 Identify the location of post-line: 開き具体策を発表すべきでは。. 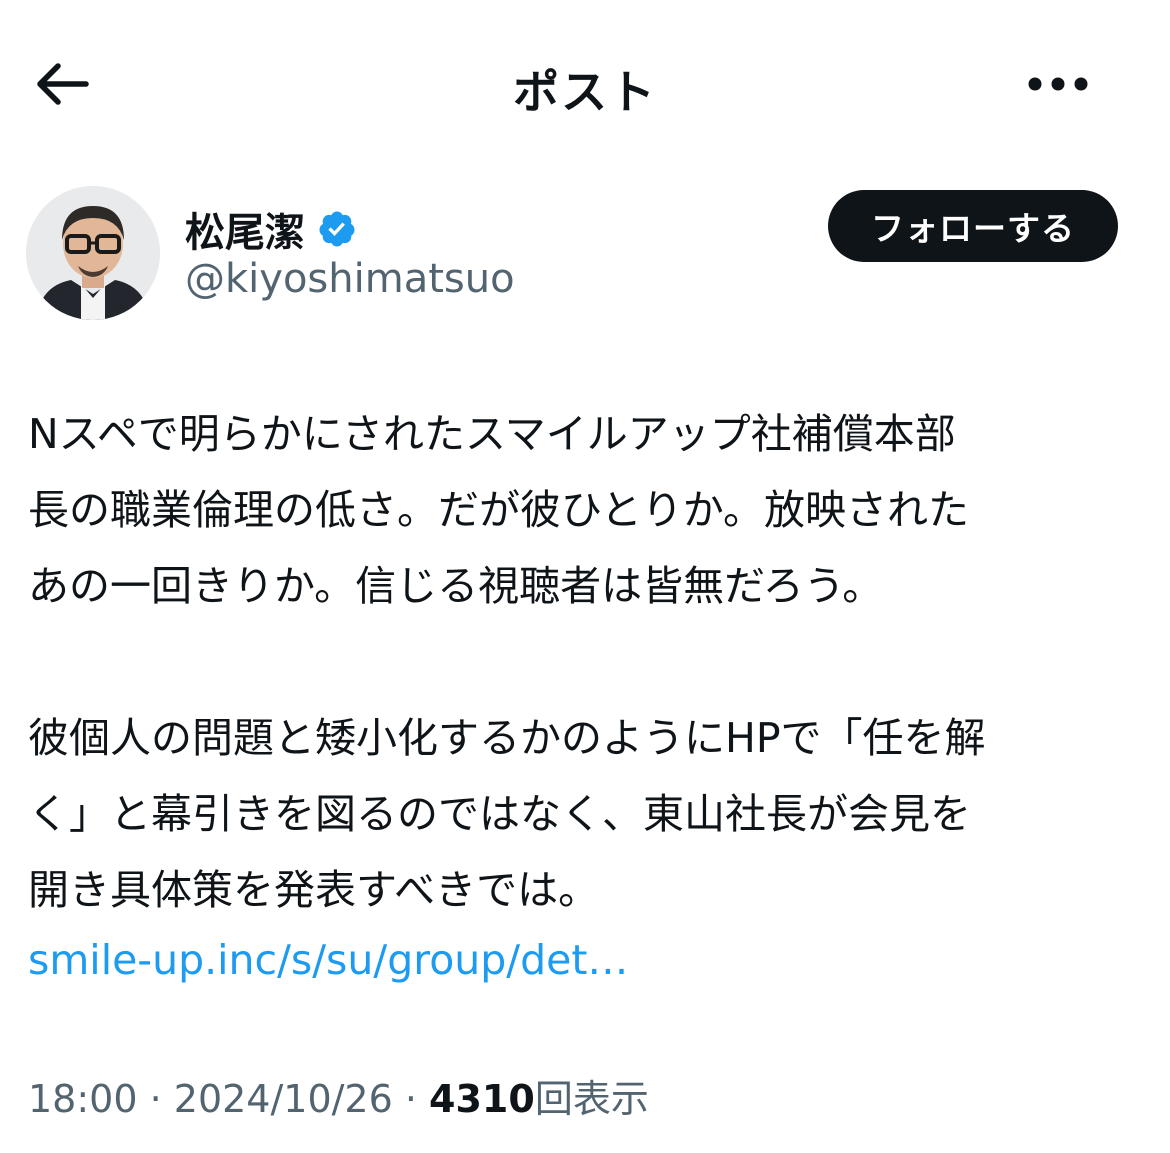
(314, 890).